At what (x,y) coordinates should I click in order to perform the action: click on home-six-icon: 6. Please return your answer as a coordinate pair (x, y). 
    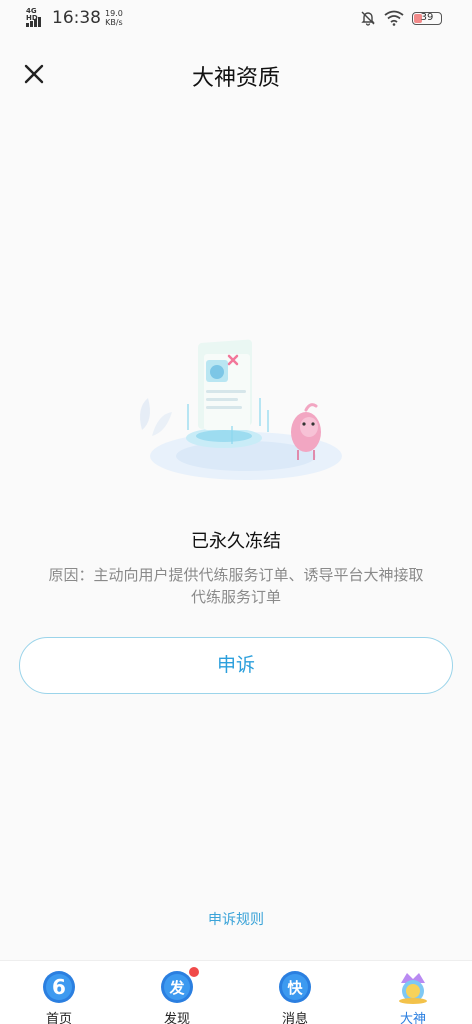
    Looking at the image, I should click on (59, 987).